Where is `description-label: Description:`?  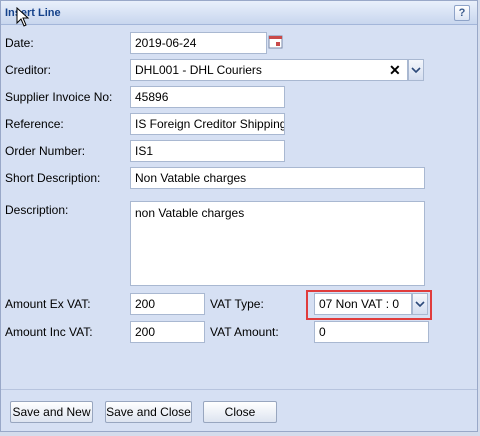 description-label: Description: is located at coordinates (37, 210).